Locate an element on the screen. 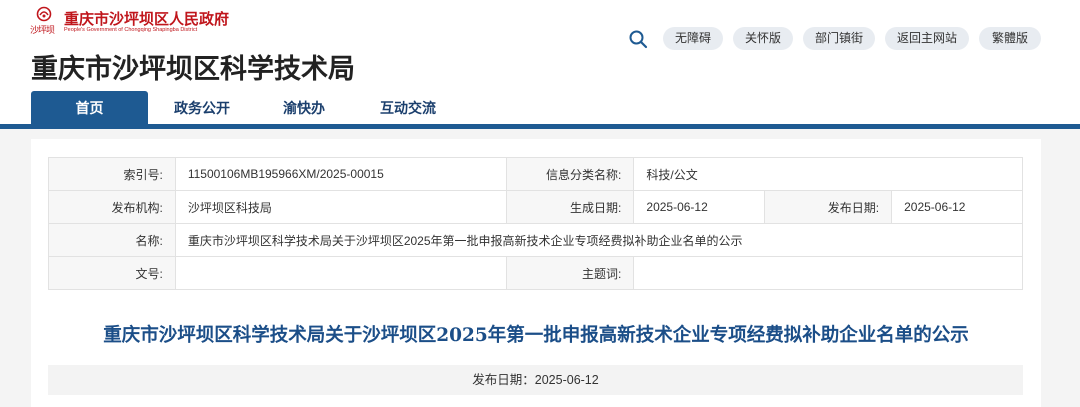 The width and height of the screenshot is (1080, 407). index-number-value: 11500106MB195966XM/2025-00015 is located at coordinates (341, 174).